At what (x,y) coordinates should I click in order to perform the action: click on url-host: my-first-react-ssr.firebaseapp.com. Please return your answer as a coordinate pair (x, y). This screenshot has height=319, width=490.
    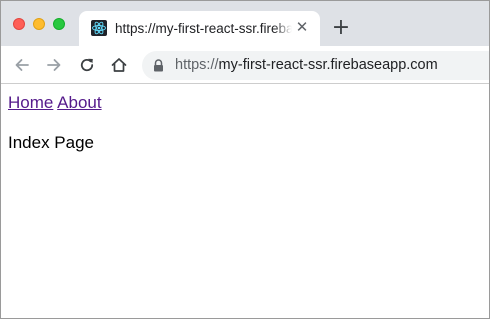
    Looking at the image, I should click on (328, 65).